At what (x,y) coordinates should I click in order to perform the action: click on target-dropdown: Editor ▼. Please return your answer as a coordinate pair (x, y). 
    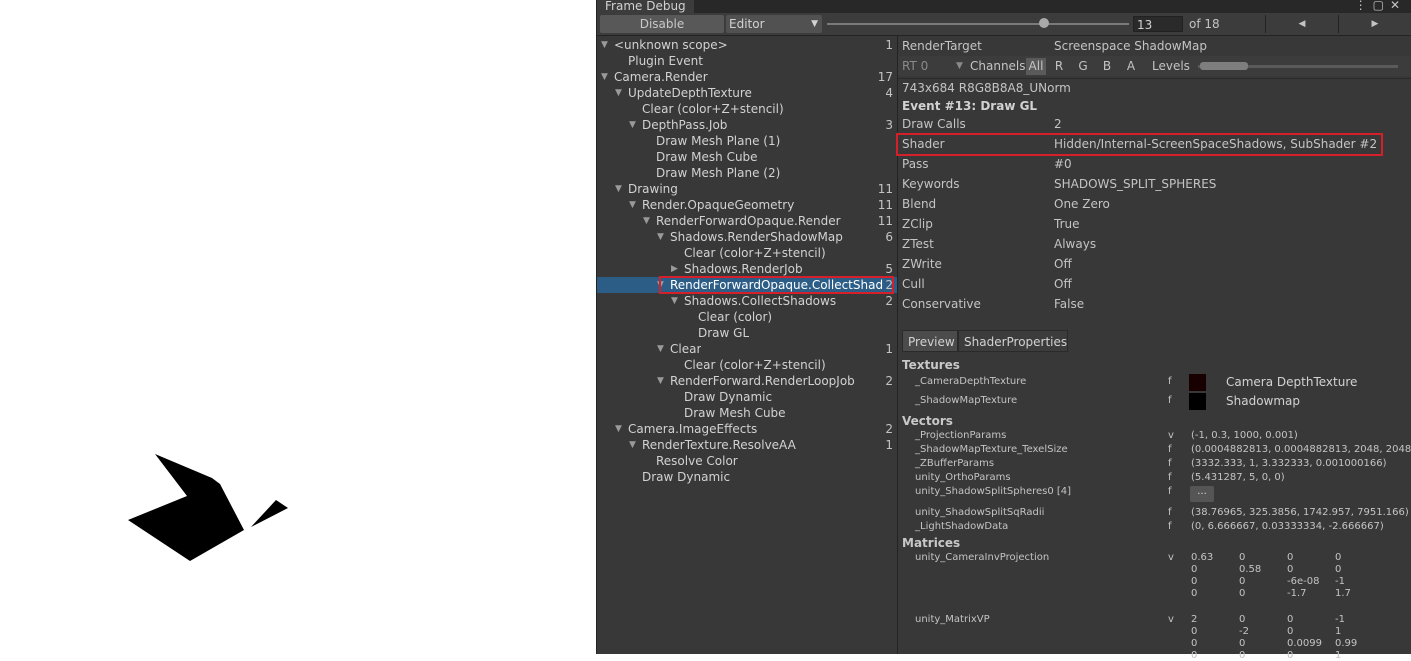
    Looking at the image, I should click on (774, 24).